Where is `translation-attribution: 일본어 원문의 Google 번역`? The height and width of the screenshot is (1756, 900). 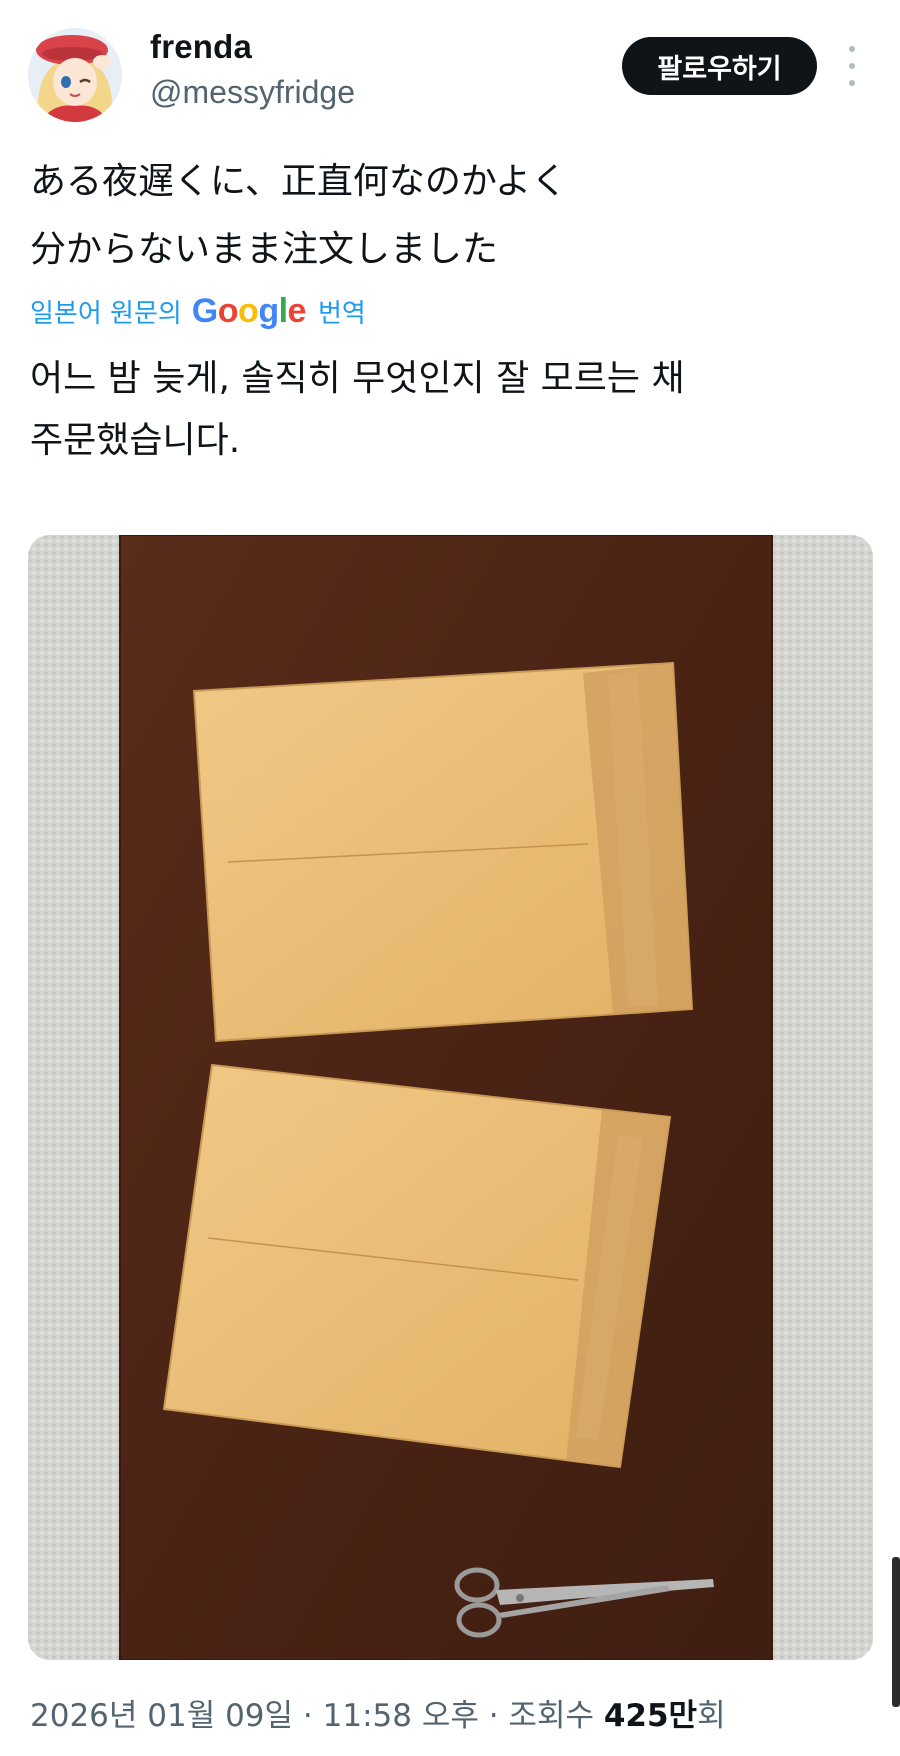
translation-attribution: 일본어 원문의 Google 번역 is located at coordinates (198, 311).